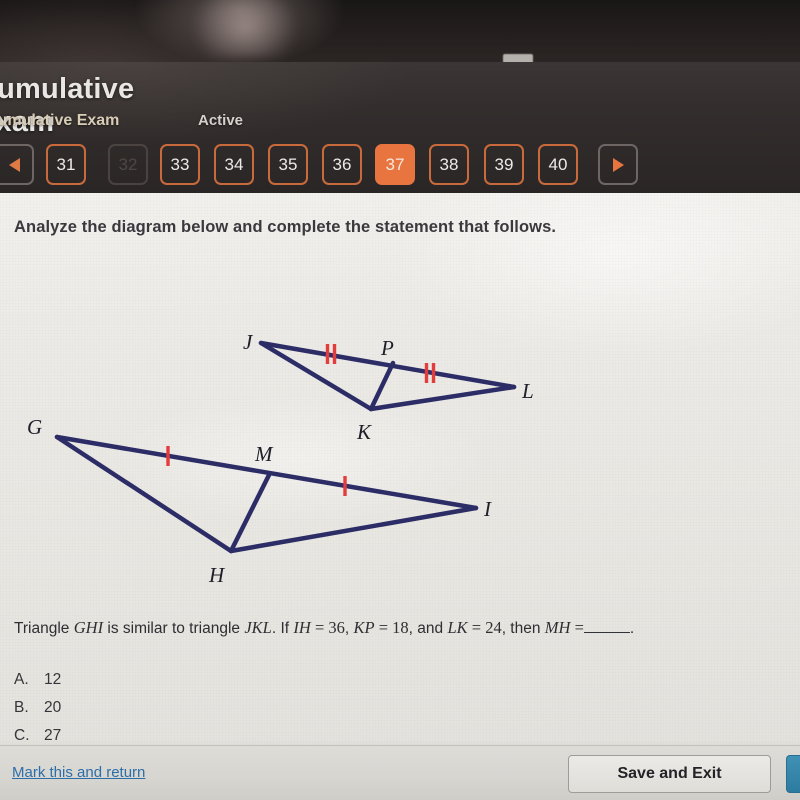 The width and height of the screenshot is (800, 800). Describe the element at coordinates (174, 628) in the screenshot. I see `stmt-part2: is similar to triangle` at that location.